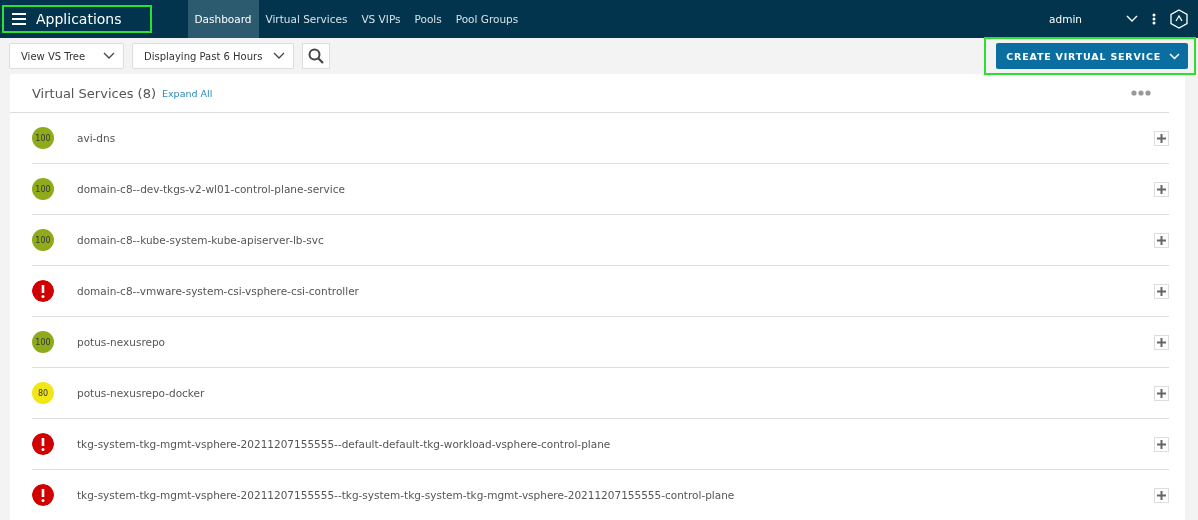 This screenshot has height=520, width=1198. Describe the element at coordinates (1092, 56) in the screenshot. I see `create-button: CREATE VIRTUAL SERVICE` at that location.